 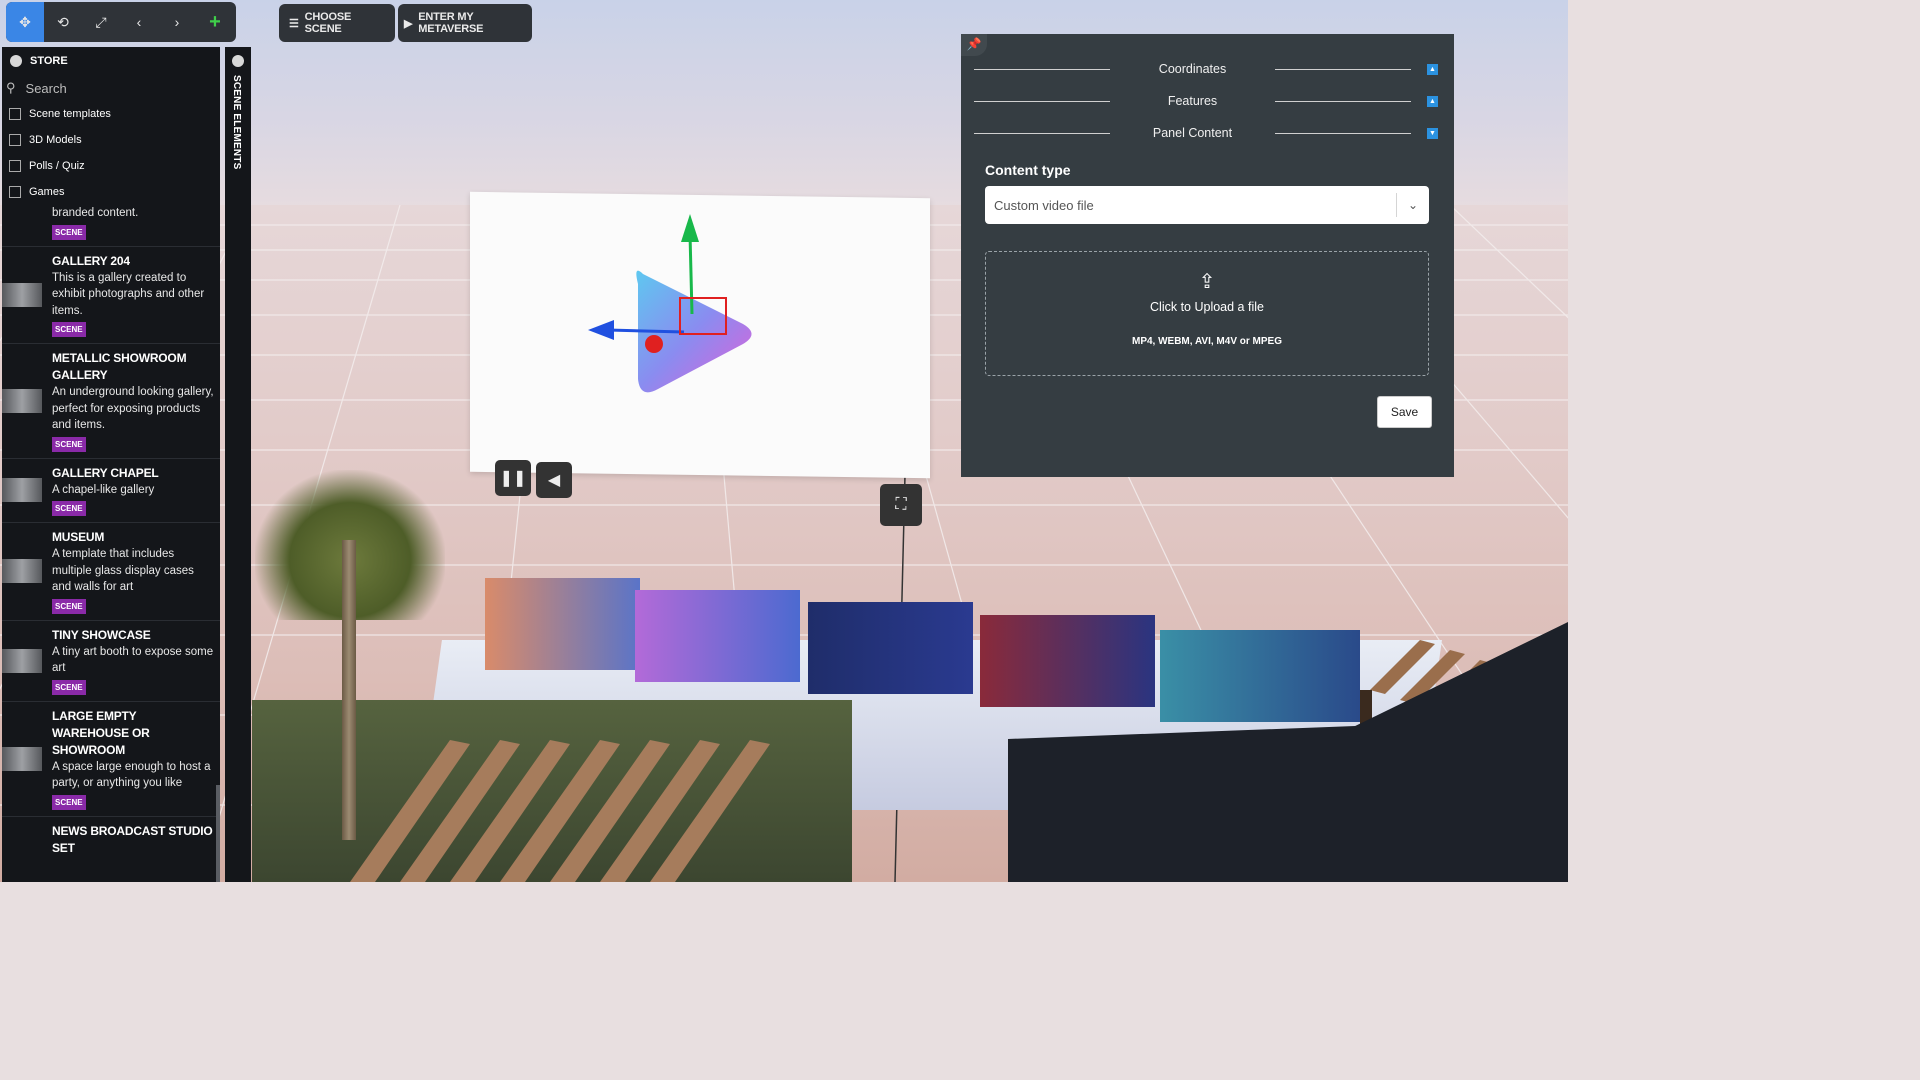 I want to click on enter-metaverse-button: ▶ ENTER MY METAVERSE, so click(x=465, y=23).